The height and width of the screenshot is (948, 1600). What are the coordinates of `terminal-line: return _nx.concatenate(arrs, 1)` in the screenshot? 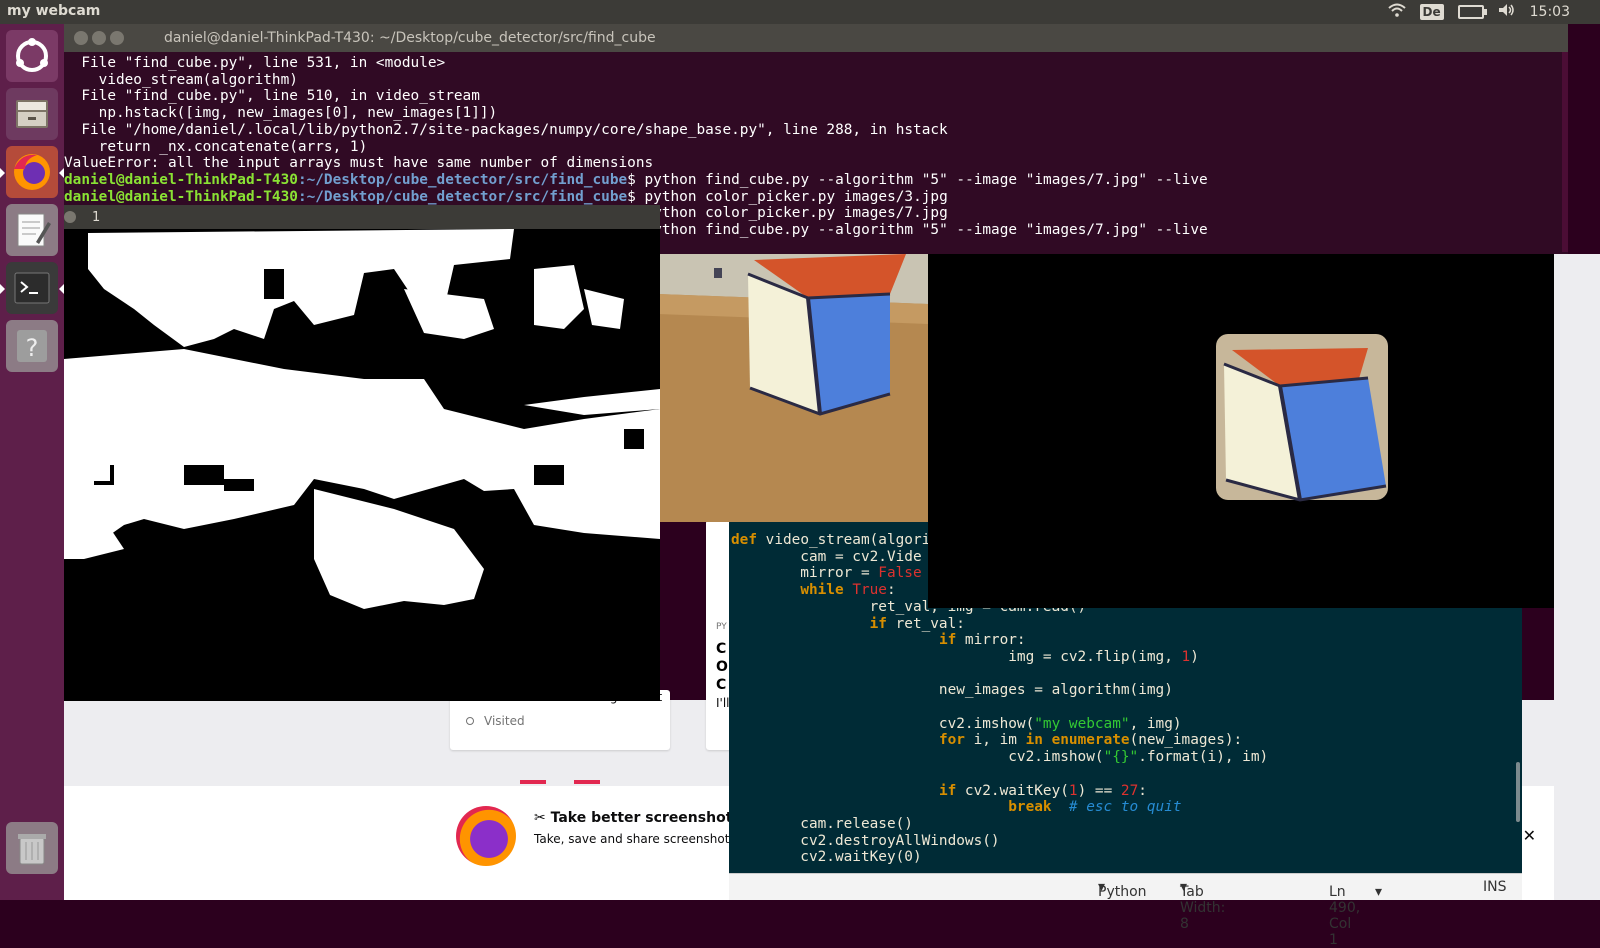 It's located at (216, 146).